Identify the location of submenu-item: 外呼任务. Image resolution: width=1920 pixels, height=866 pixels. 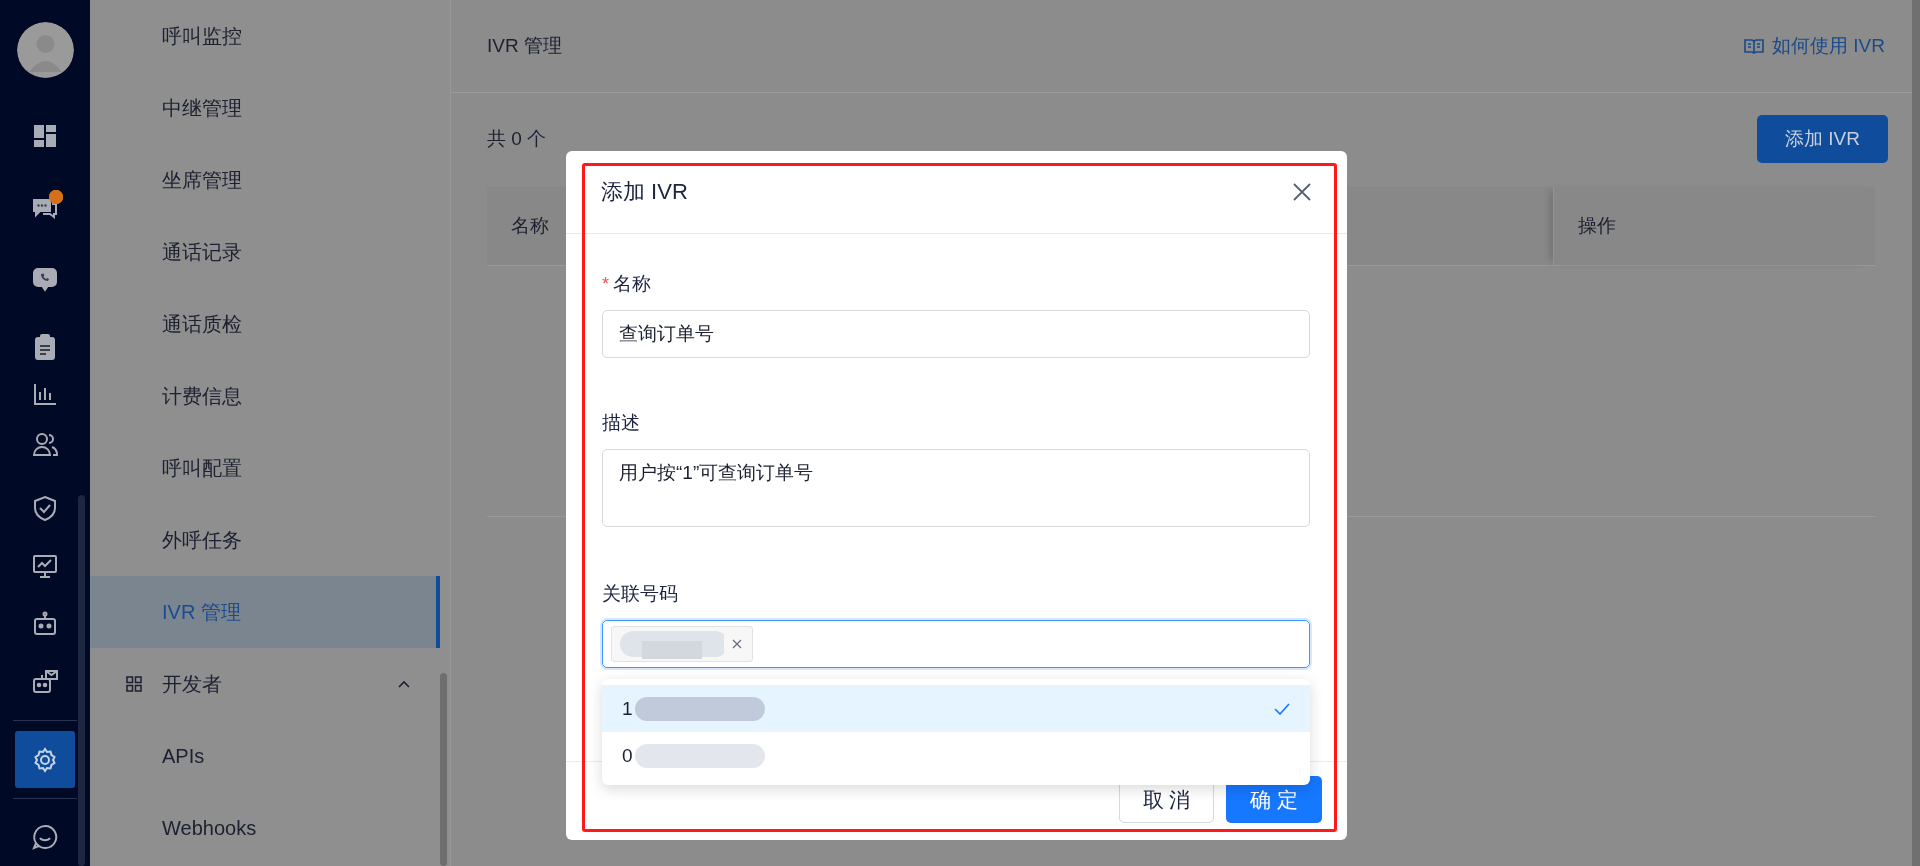
(265, 540).